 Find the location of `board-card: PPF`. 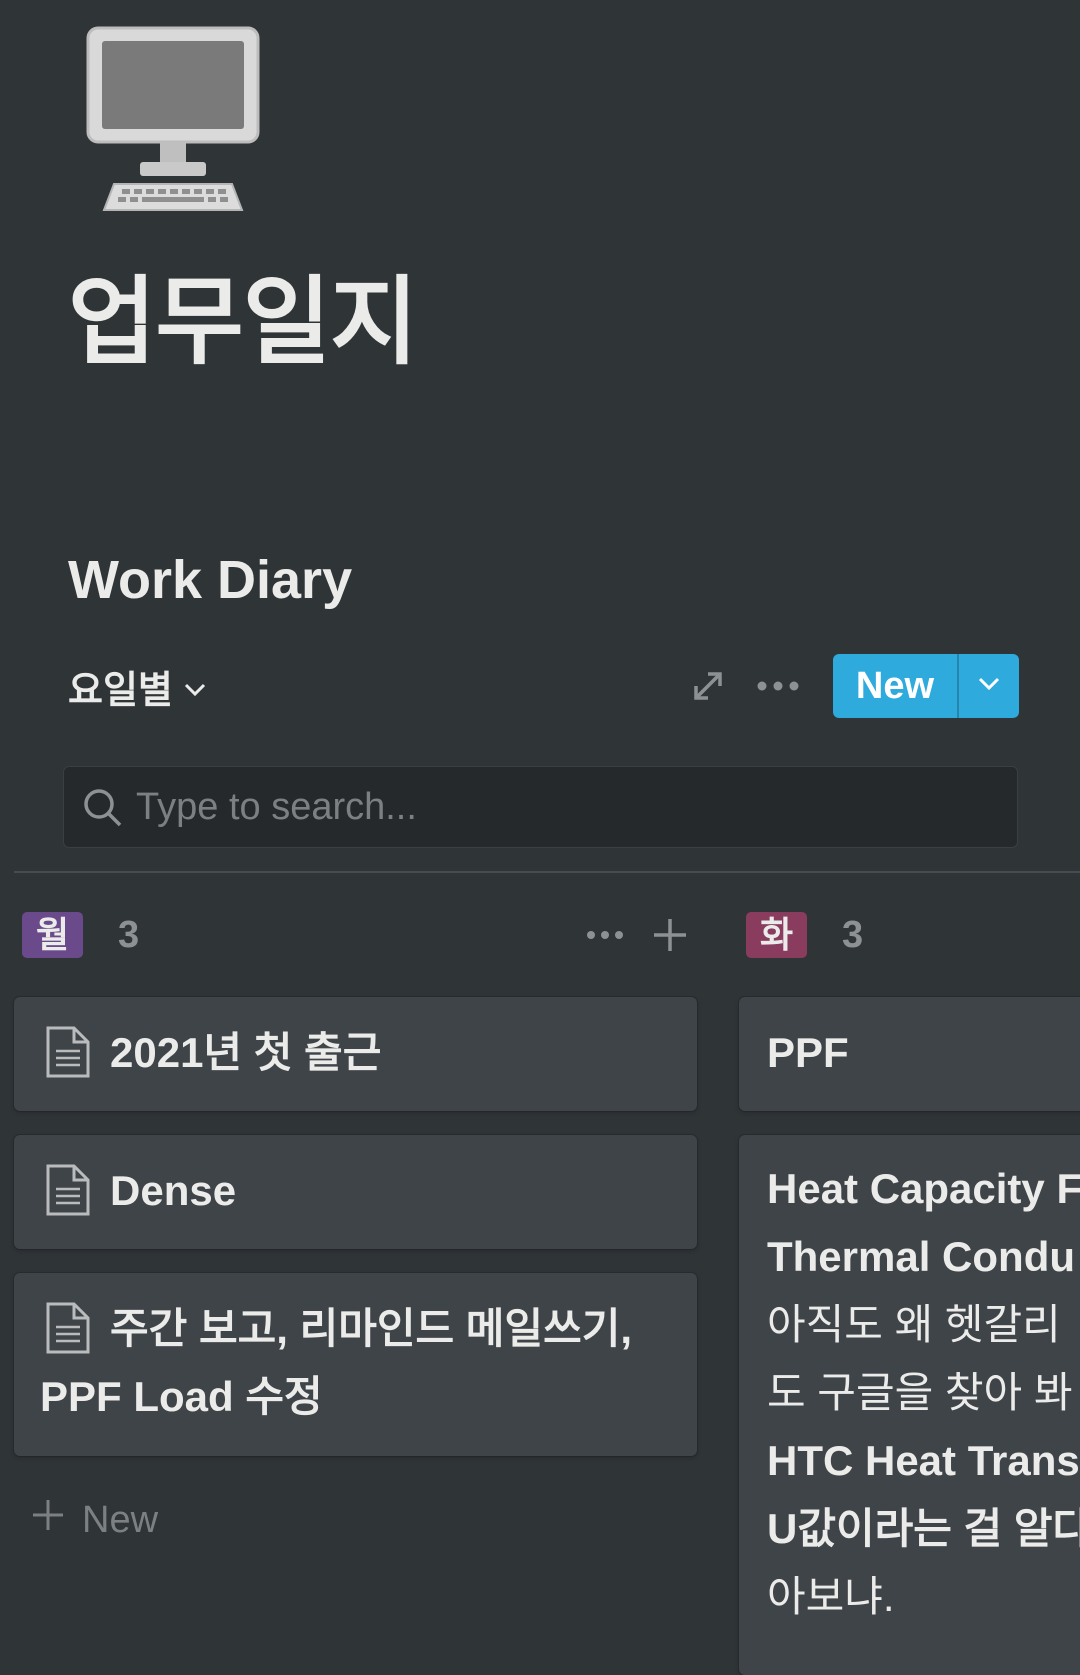

board-card: PPF is located at coordinates (909, 1054).